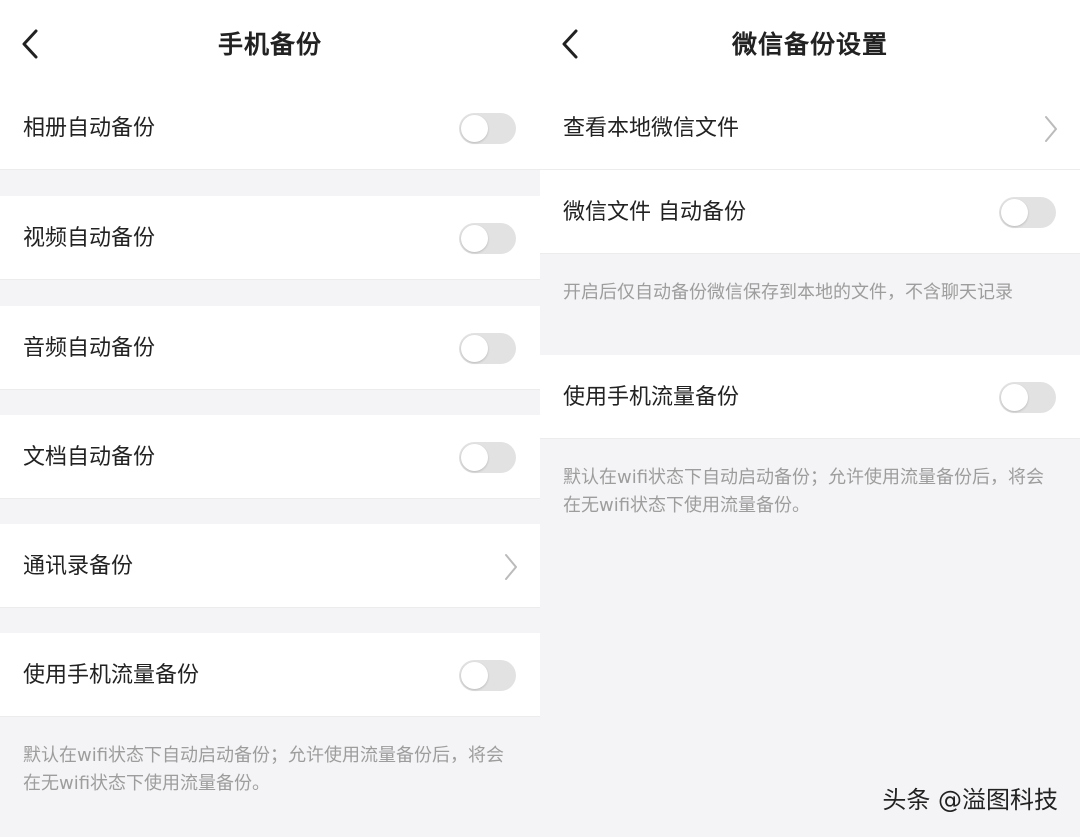 The height and width of the screenshot is (837, 1080). Describe the element at coordinates (78, 566) in the screenshot. I see `row-label: 通讯录备份` at that location.